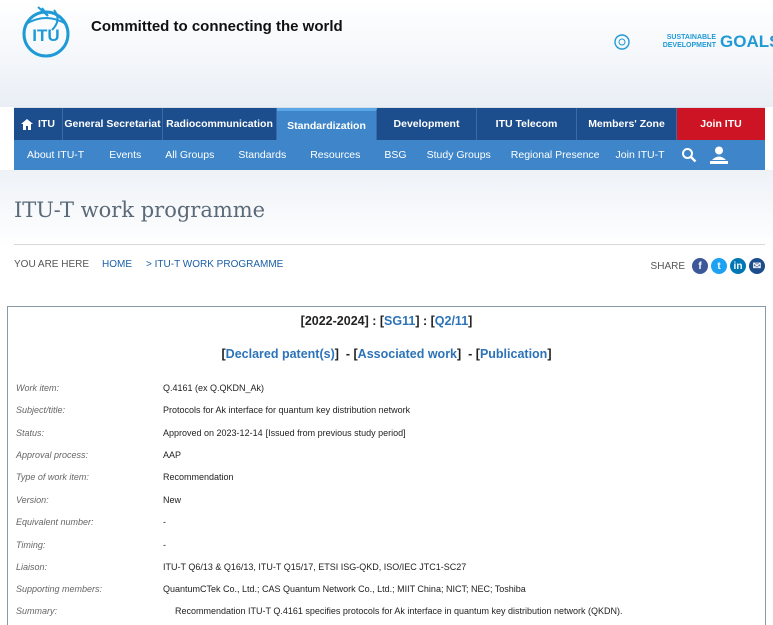 The height and width of the screenshot is (625, 773). What do you see at coordinates (689, 155) in the screenshot?
I see `search-icon` at bounding box center [689, 155].